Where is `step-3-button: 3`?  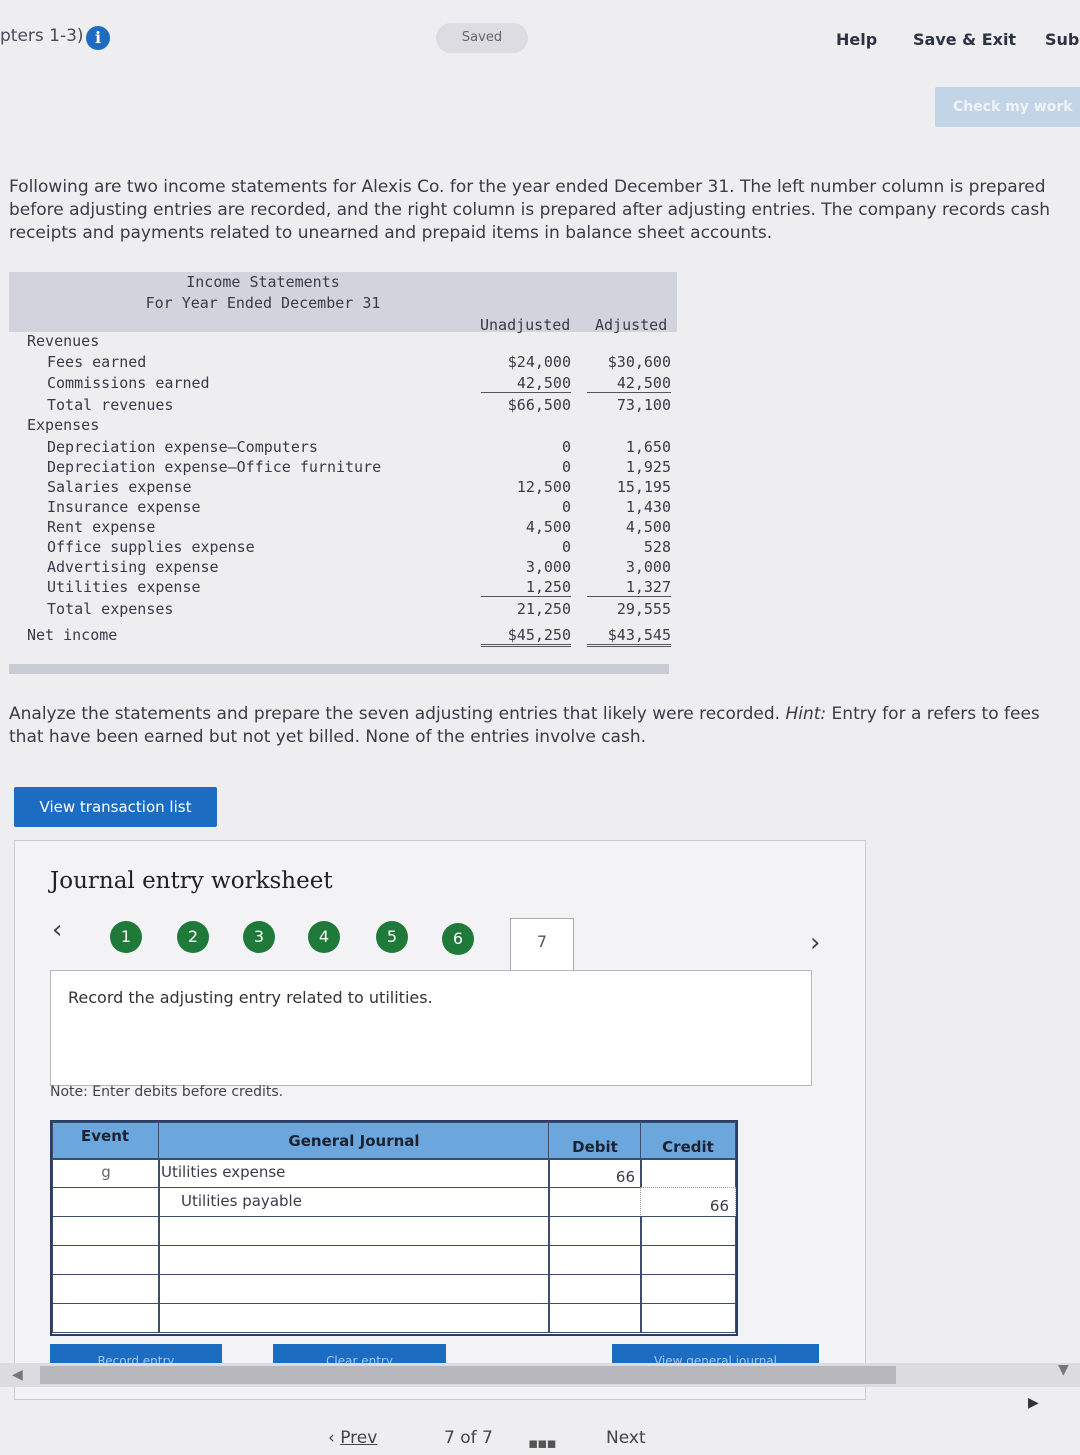
step-3-button: 3 is located at coordinates (259, 937).